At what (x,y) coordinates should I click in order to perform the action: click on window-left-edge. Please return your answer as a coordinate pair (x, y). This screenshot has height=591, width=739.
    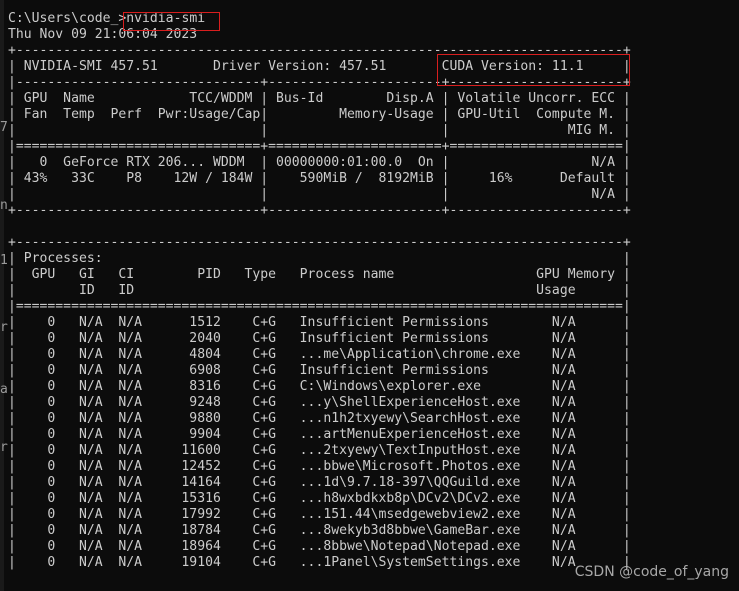
    Looking at the image, I should click on (2, 295).